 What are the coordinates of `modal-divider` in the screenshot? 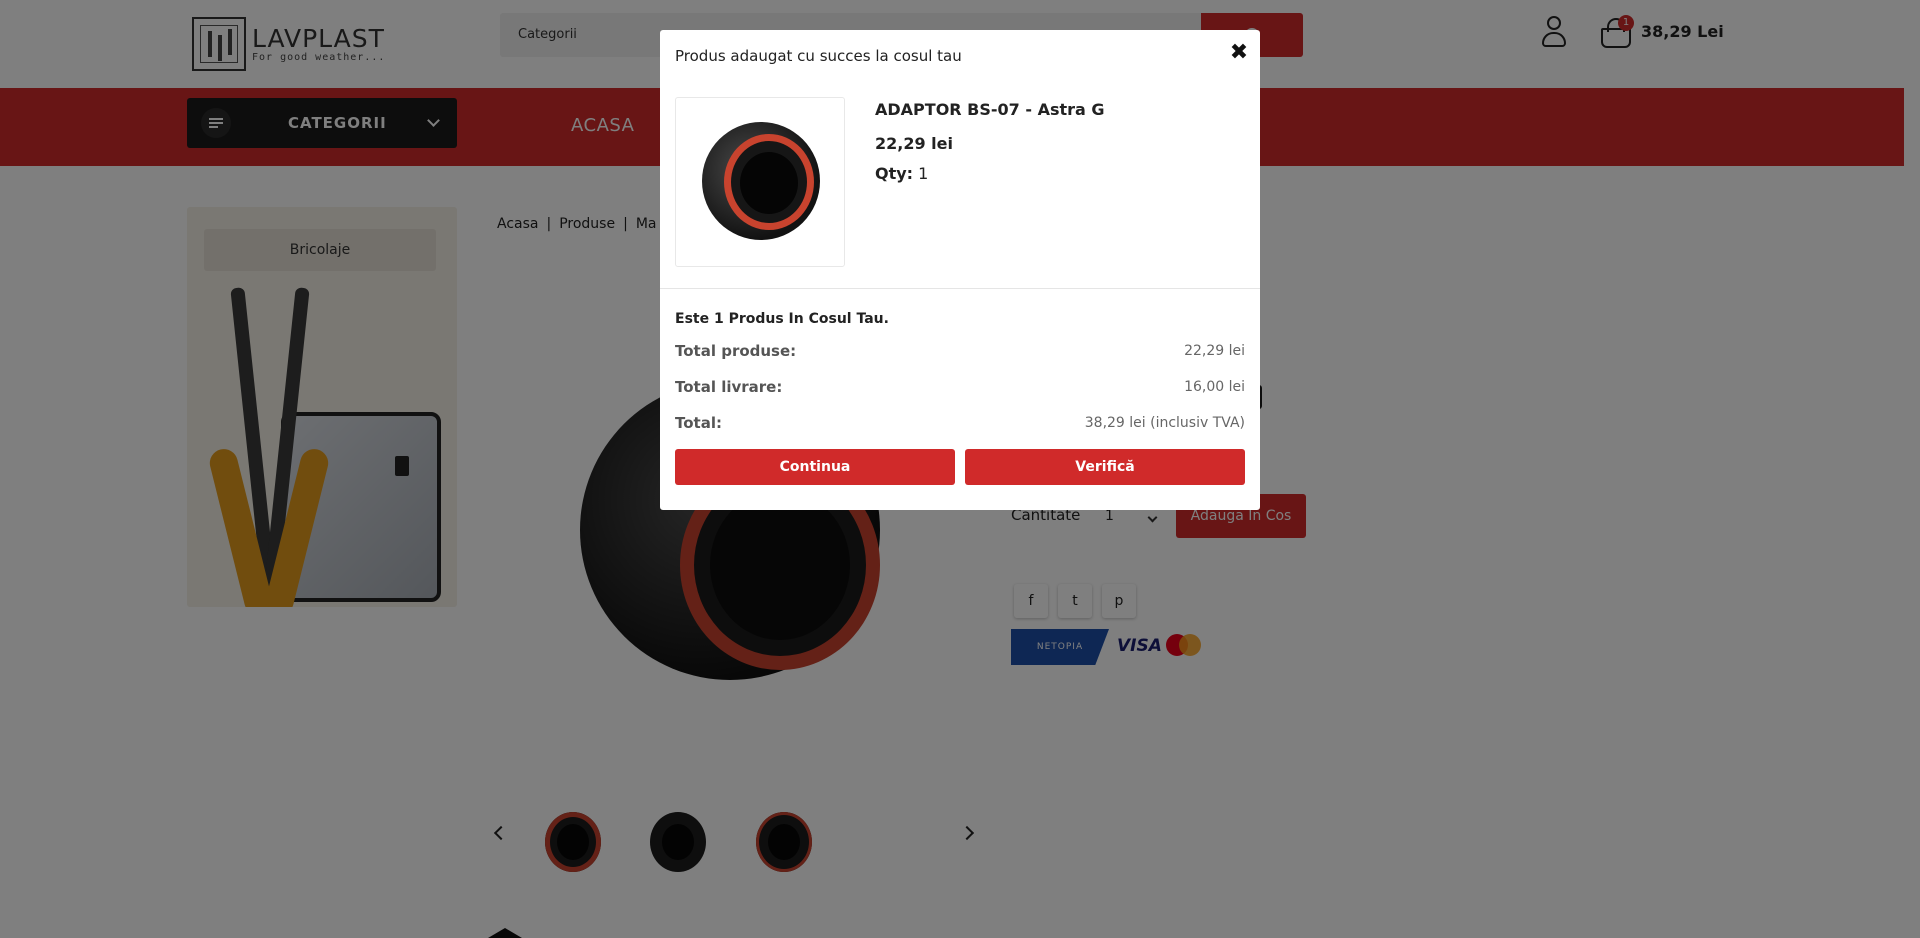 It's located at (960, 288).